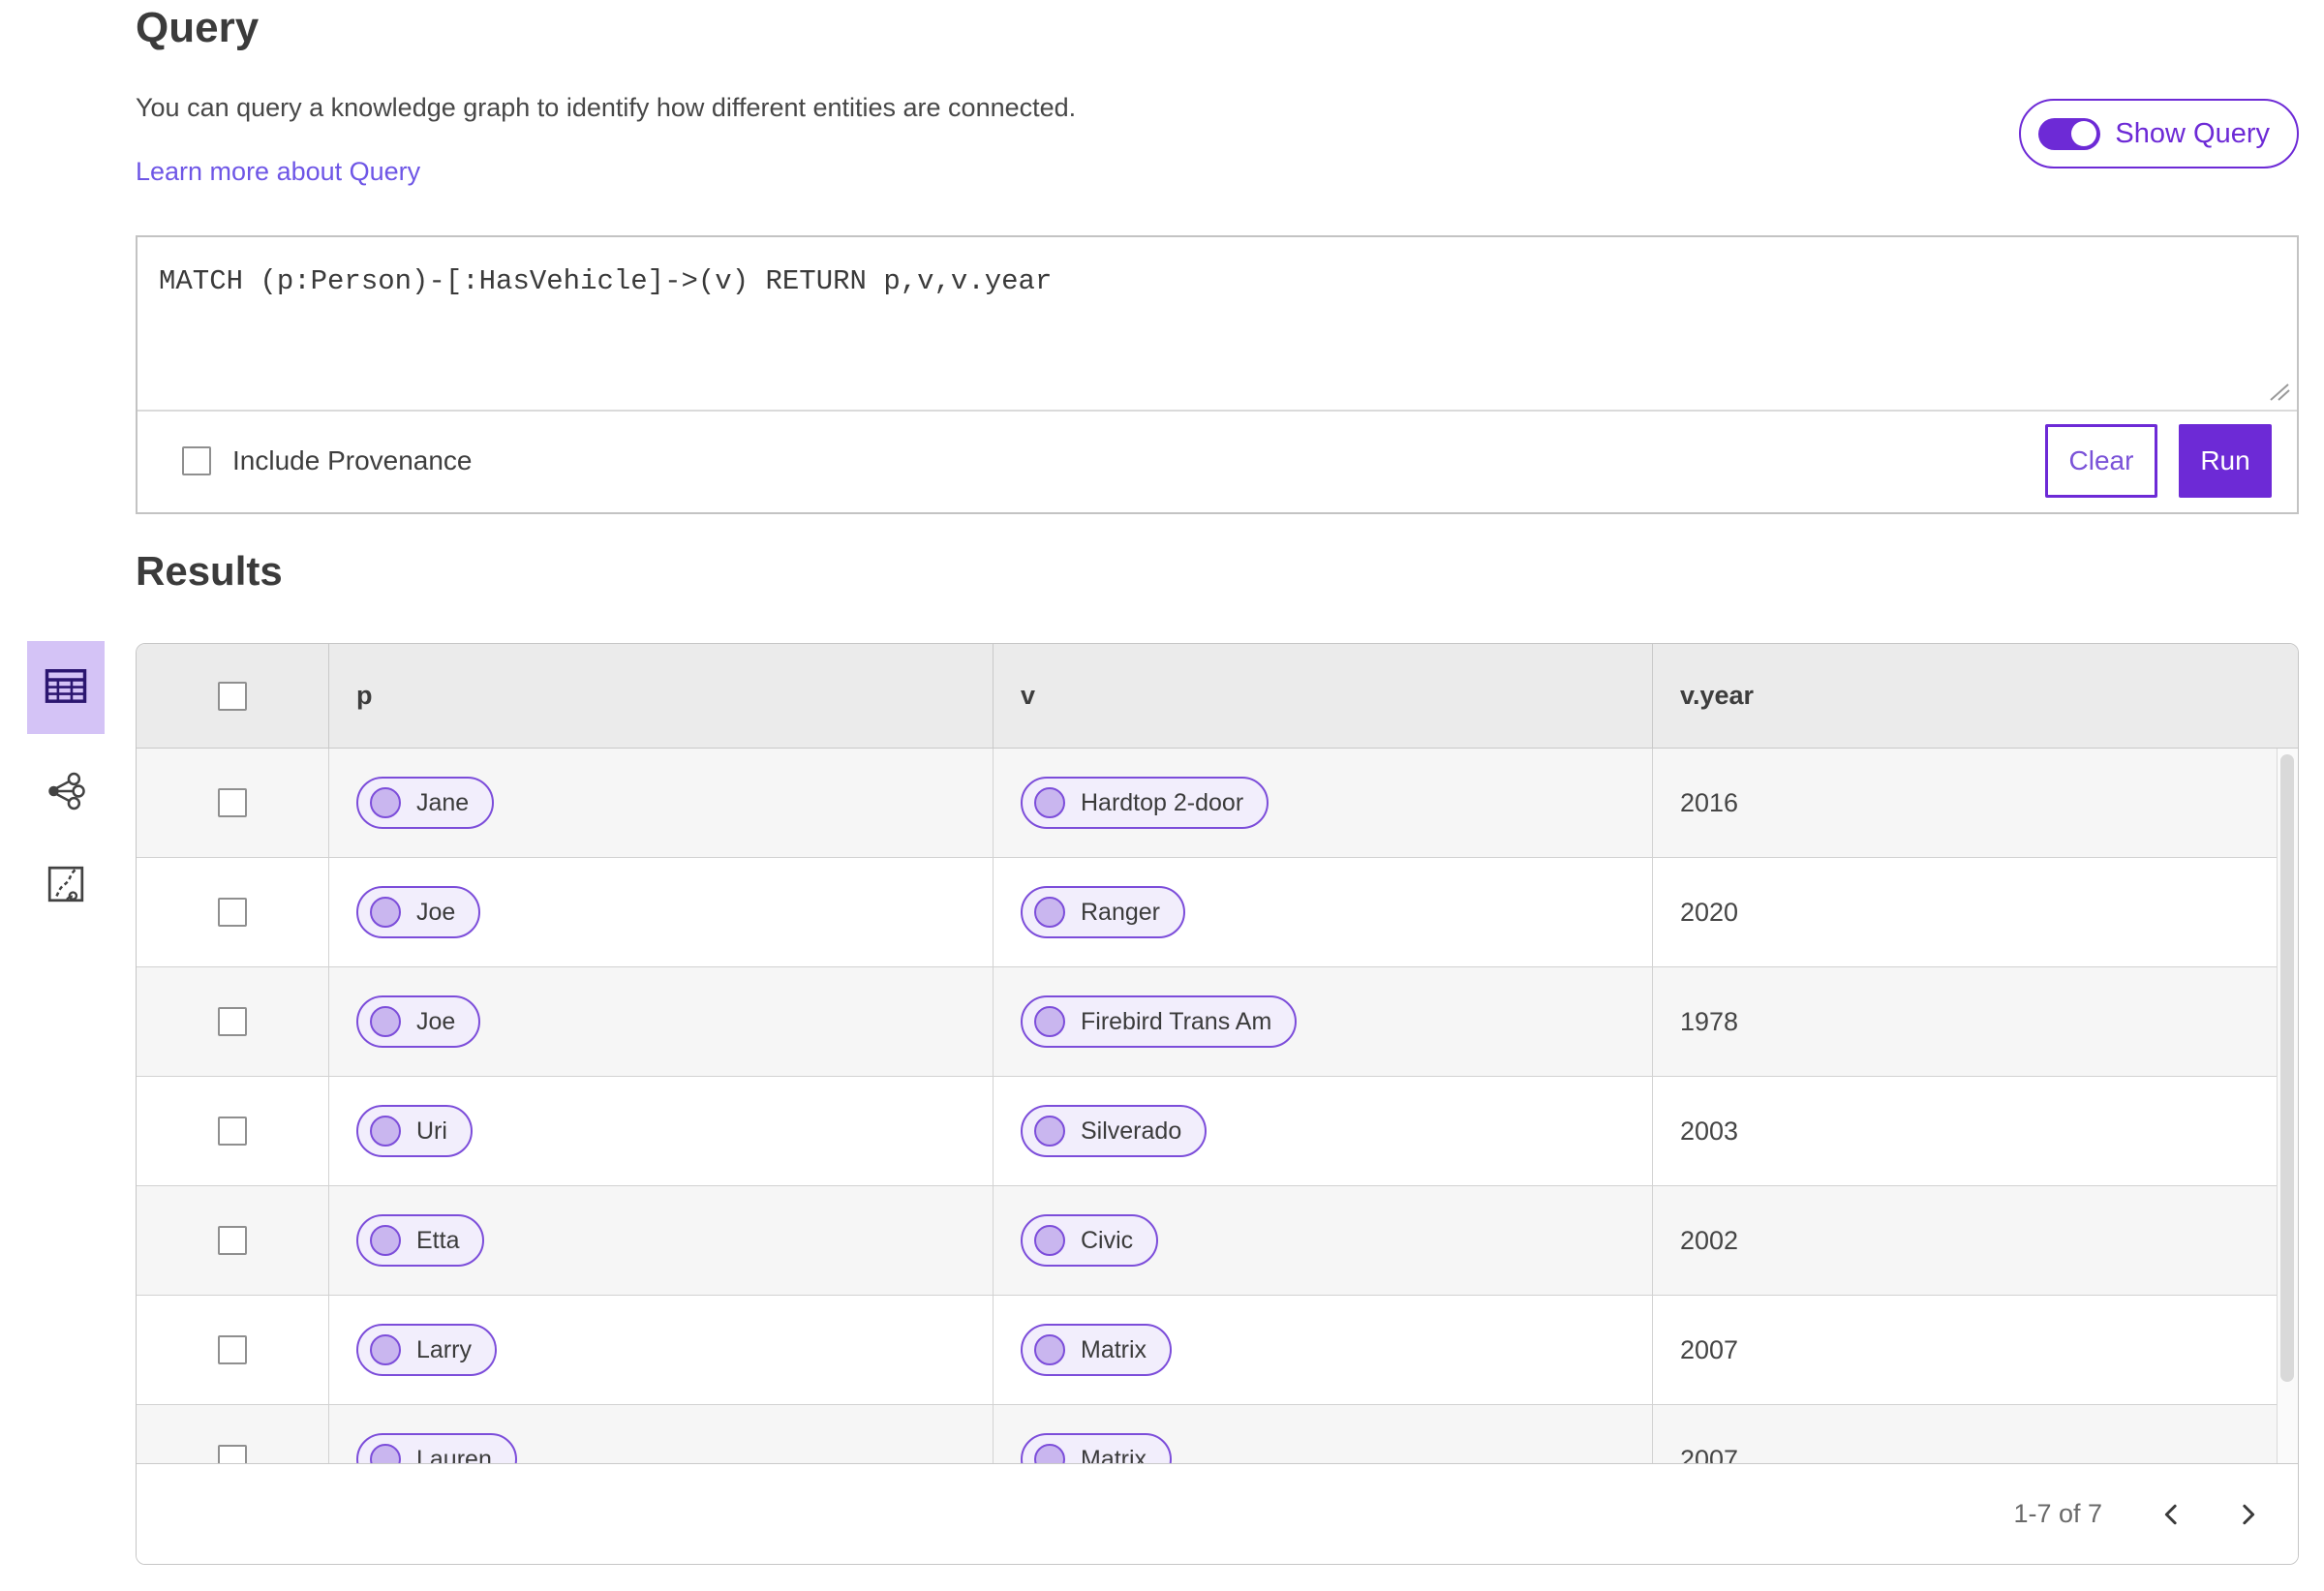 Image resolution: width=2324 pixels, height=1591 pixels. I want to click on person-pill-label: Etta, so click(438, 1240).